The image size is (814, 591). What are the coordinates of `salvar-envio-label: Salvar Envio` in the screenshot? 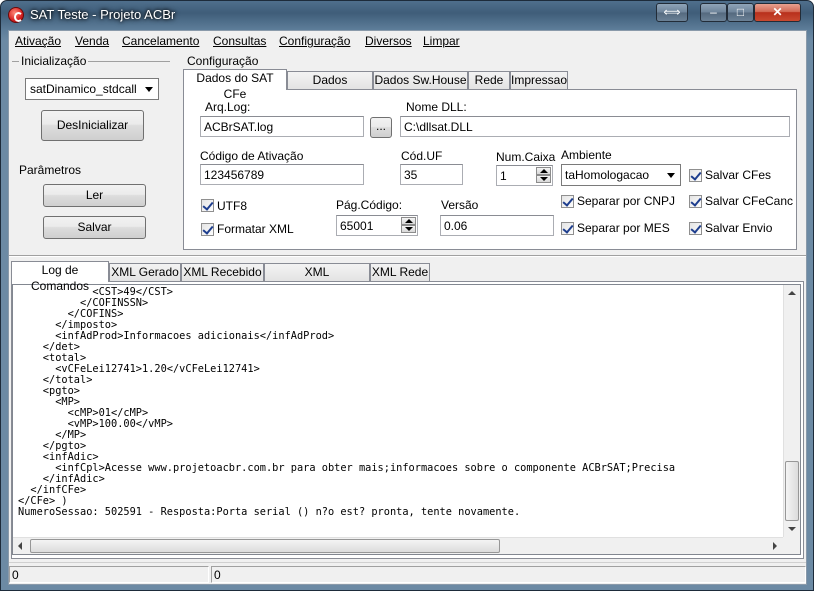 It's located at (739, 228).